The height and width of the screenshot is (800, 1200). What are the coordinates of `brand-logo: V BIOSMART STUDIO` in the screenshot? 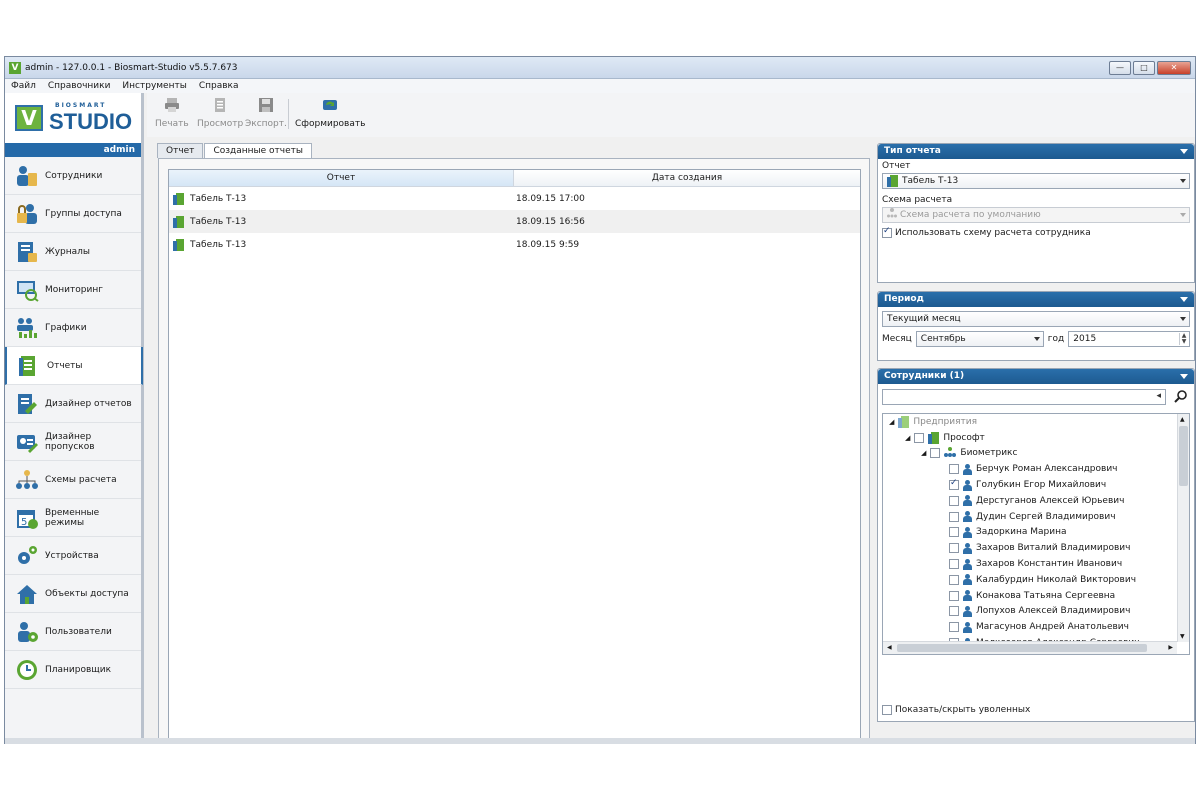 It's located at (73, 118).